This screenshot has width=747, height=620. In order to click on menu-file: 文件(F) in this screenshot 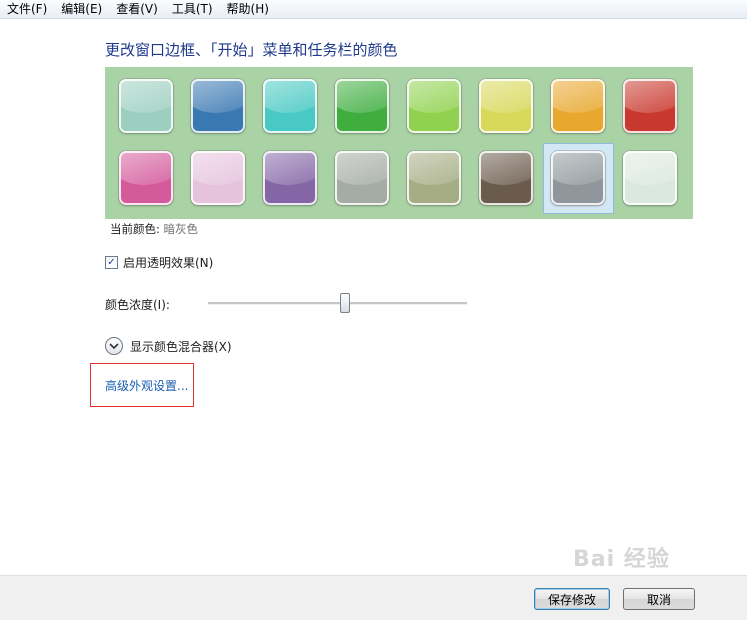, I will do `click(27, 9)`.